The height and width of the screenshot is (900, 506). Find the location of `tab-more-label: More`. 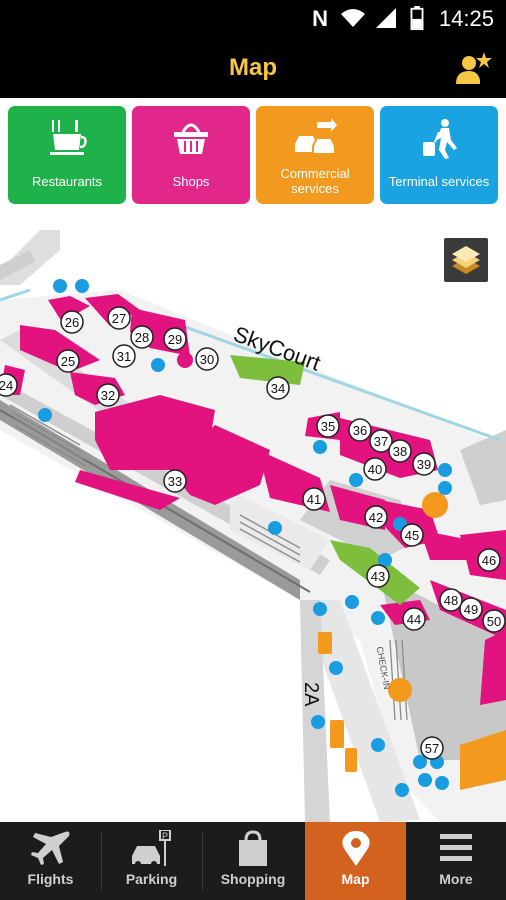

tab-more-label: More is located at coordinates (456, 879).